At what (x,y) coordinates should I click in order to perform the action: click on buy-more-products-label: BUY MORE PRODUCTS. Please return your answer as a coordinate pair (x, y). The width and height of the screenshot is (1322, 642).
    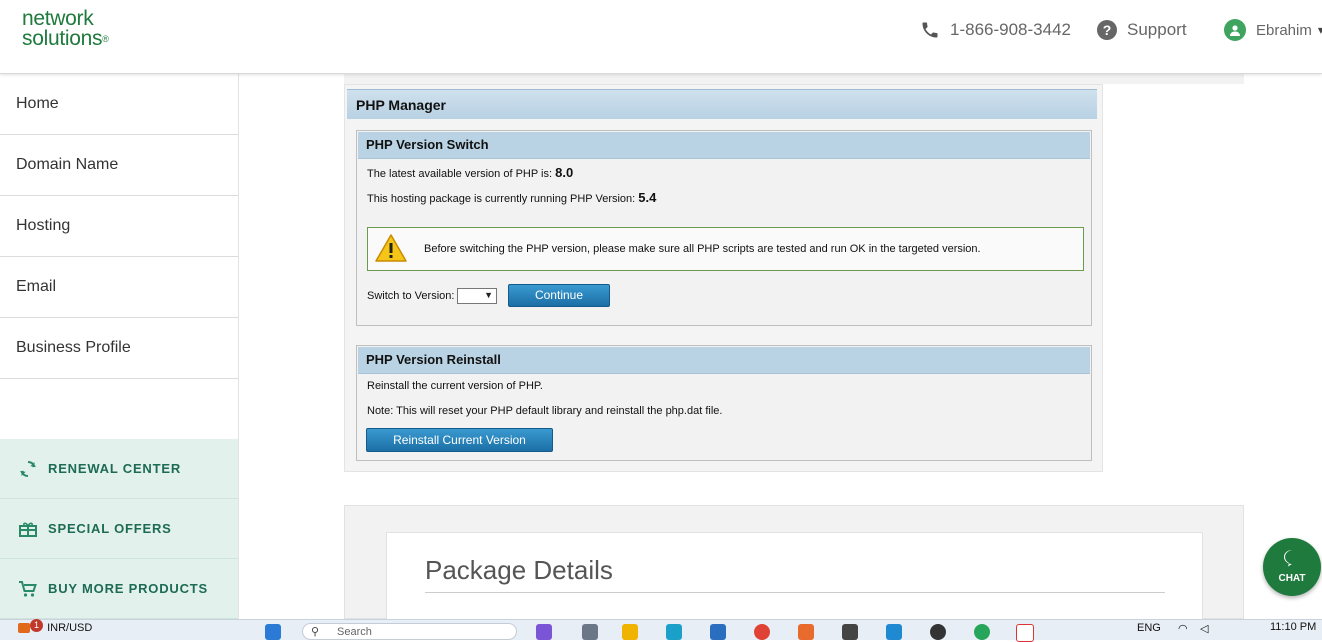
    Looking at the image, I should click on (128, 588).